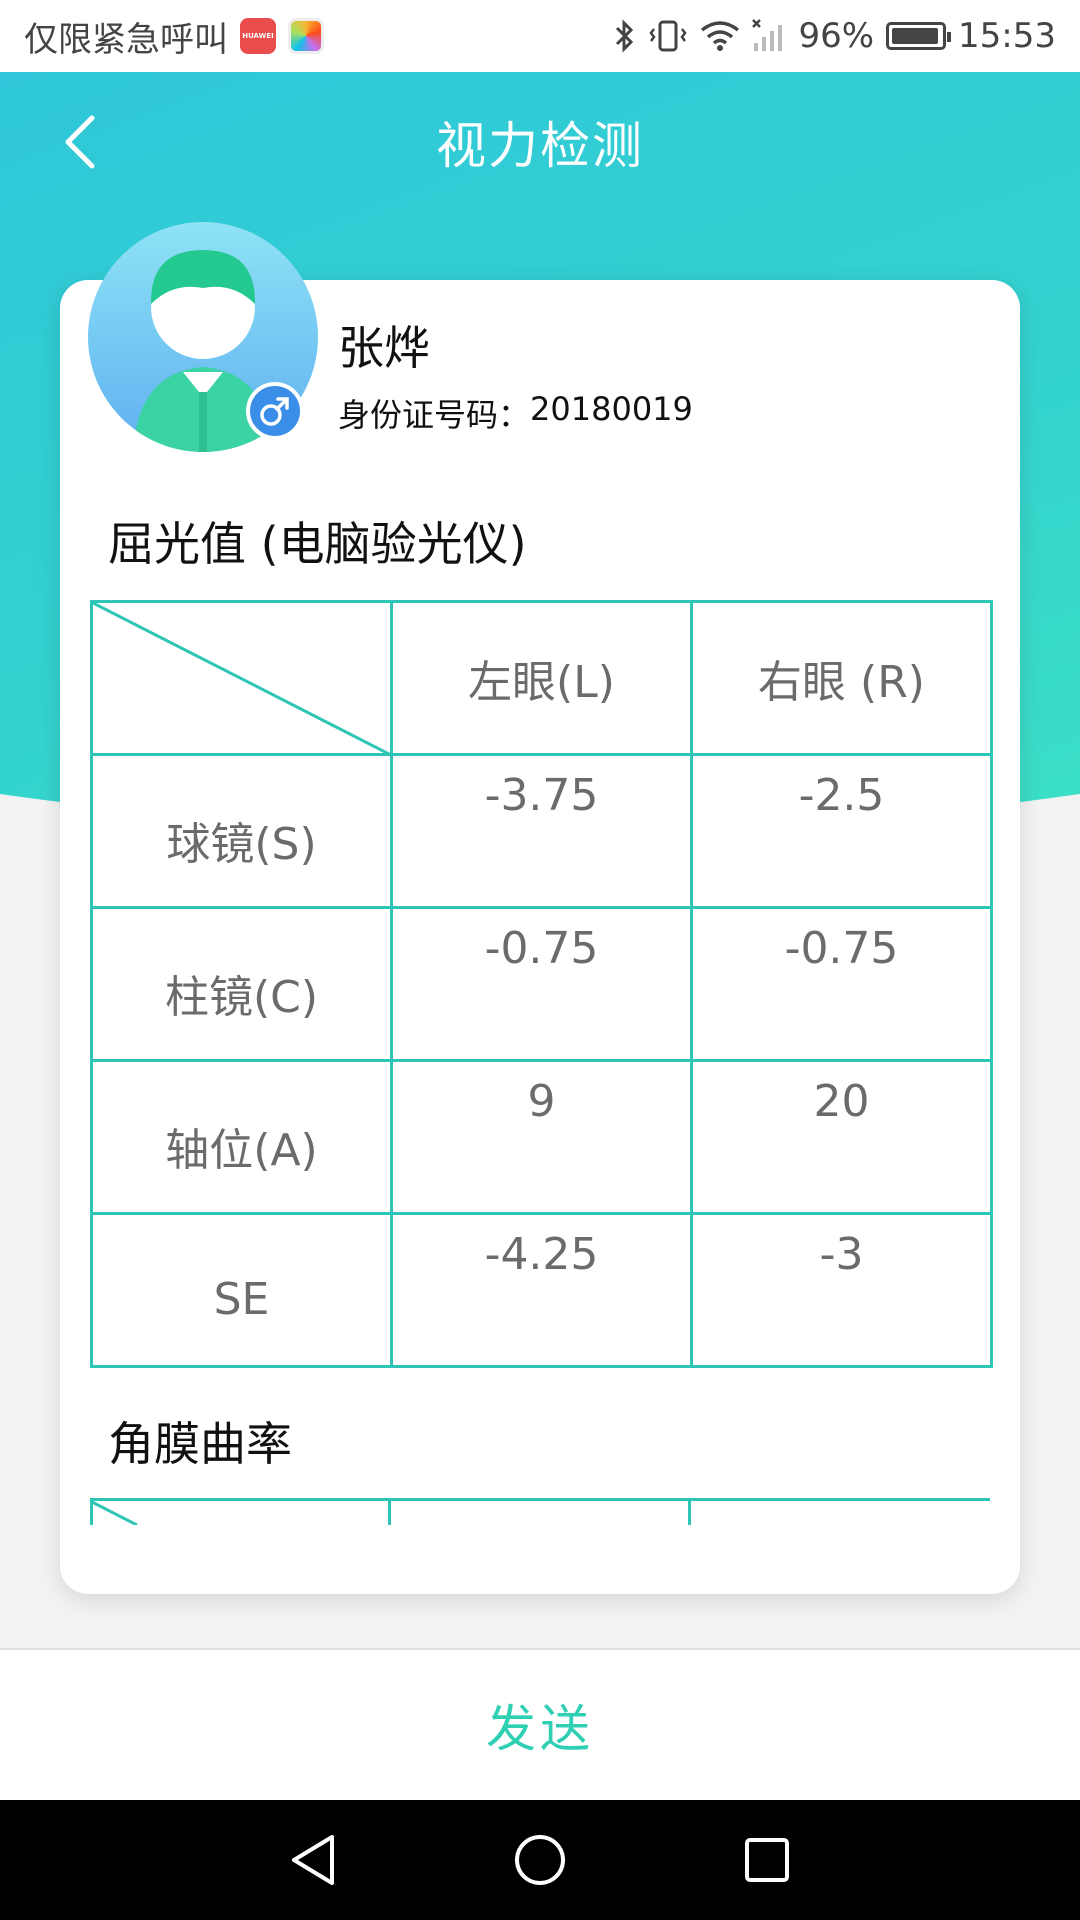  I want to click on back-button, so click(80, 142).